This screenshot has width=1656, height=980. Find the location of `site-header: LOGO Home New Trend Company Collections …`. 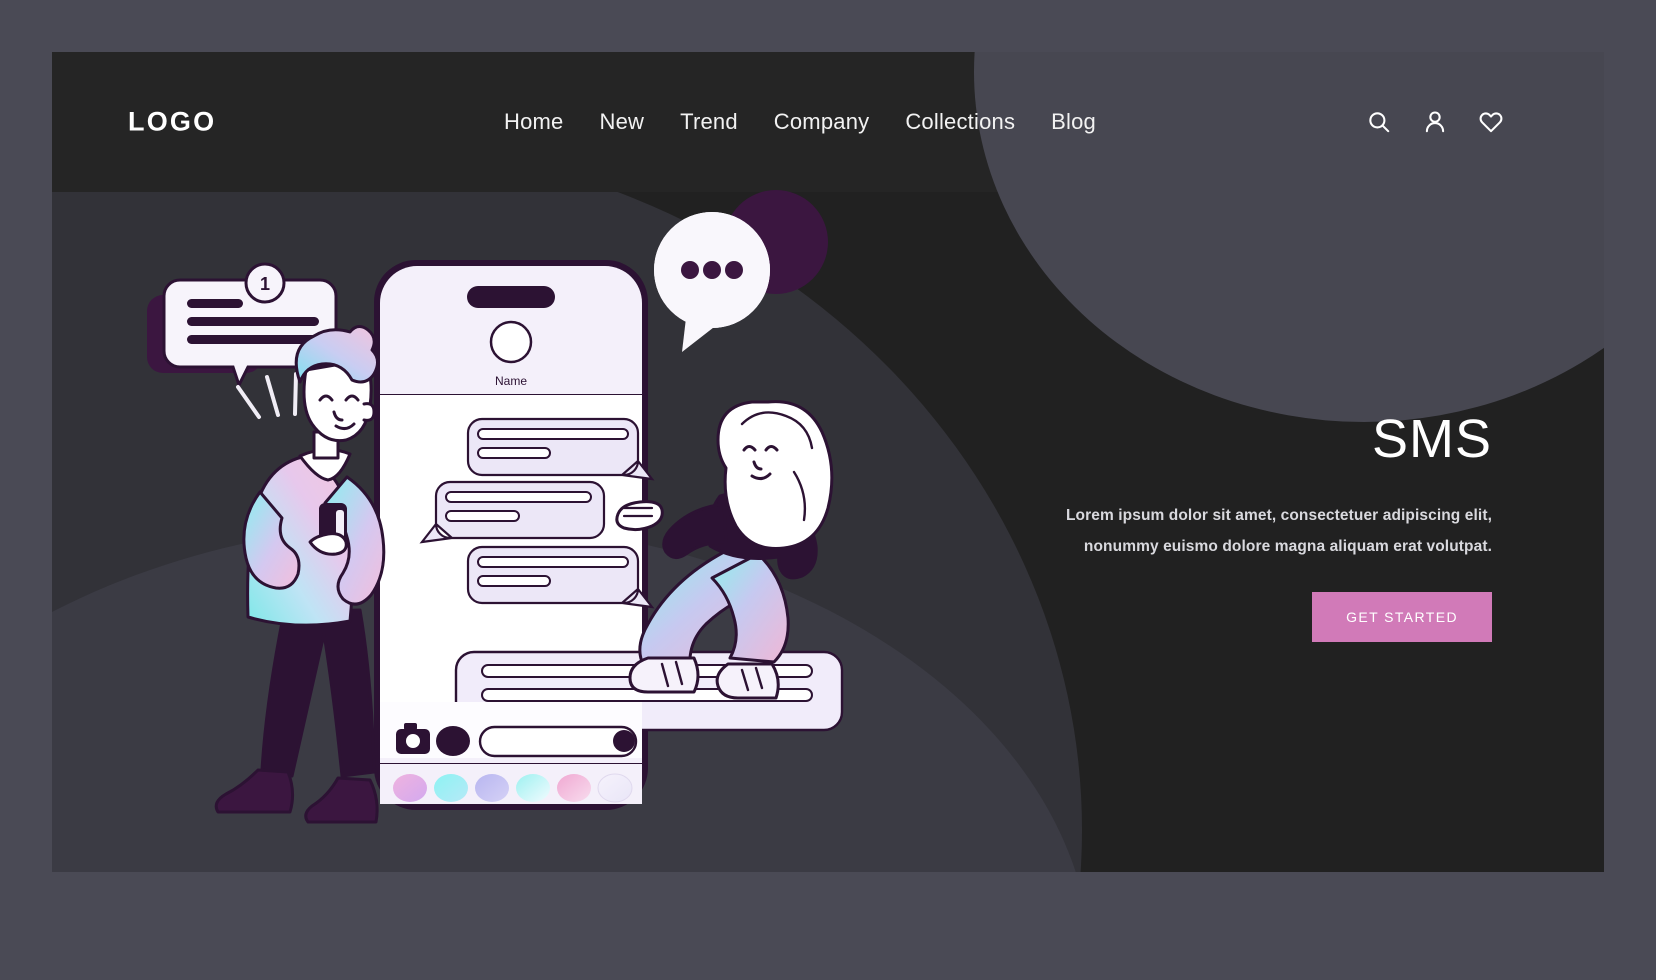

site-header: LOGO Home New Trend Company Collections … is located at coordinates (828, 122).